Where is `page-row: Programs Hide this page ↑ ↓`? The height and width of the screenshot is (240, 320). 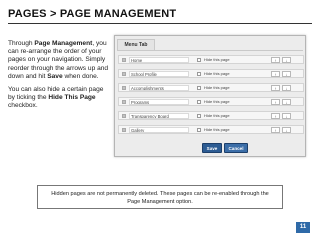 page-row: Programs Hide this page ↑ ↓ is located at coordinates (211, 101).